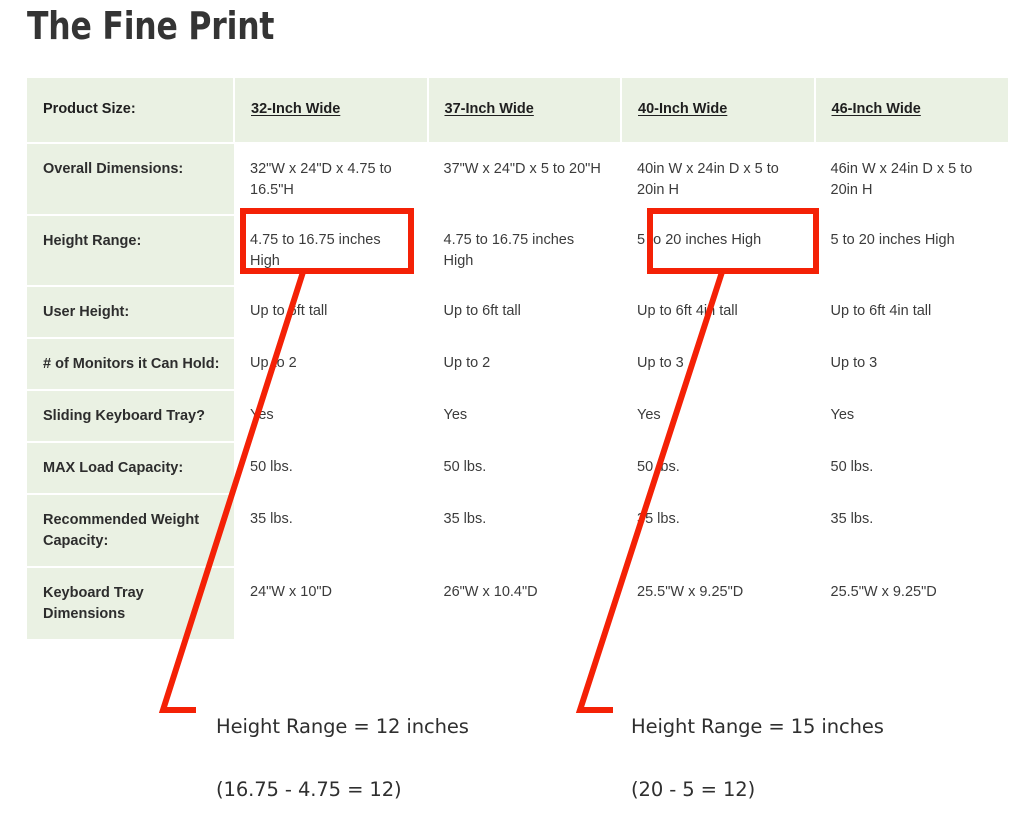 This screenshot has height=817, width=1024. Describe the element at coordinates (718, 179) in the screenshot. I see `table-cell: 40in W x 24in D x 5 to 20in H` at that location.